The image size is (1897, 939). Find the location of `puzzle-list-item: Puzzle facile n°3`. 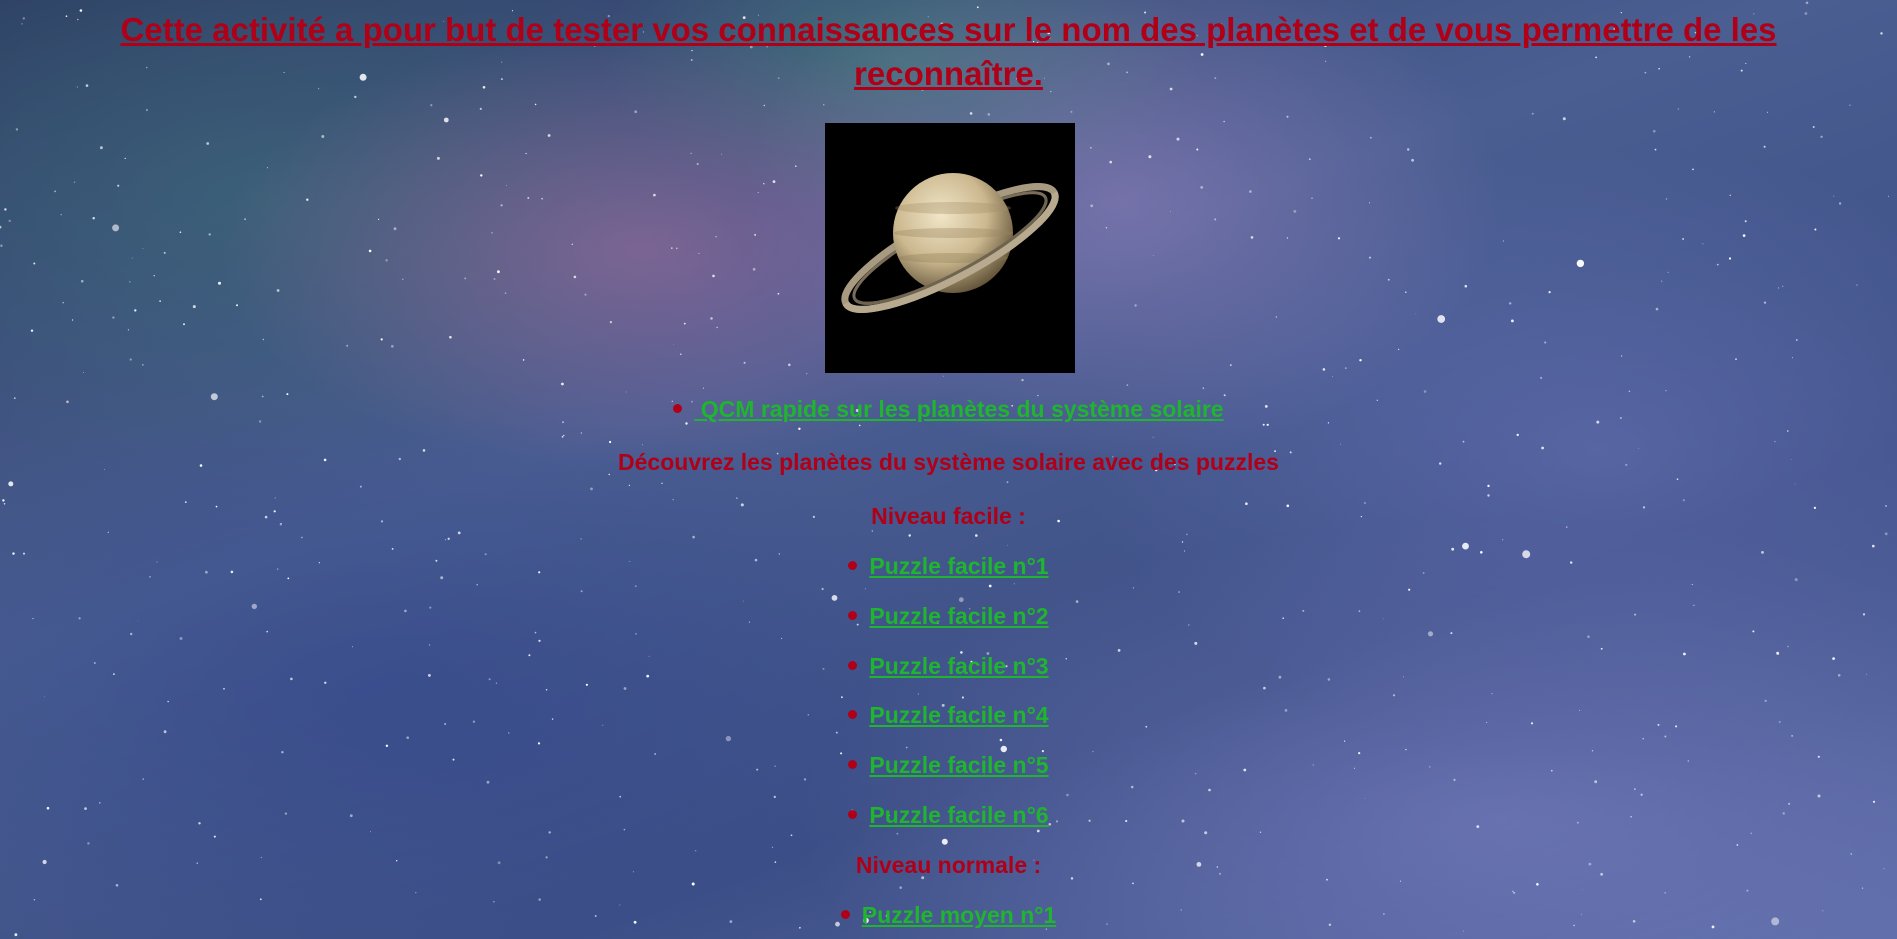

puzzle-list-item: Puzzle facile n°3 is located at coordinates (948, 666).